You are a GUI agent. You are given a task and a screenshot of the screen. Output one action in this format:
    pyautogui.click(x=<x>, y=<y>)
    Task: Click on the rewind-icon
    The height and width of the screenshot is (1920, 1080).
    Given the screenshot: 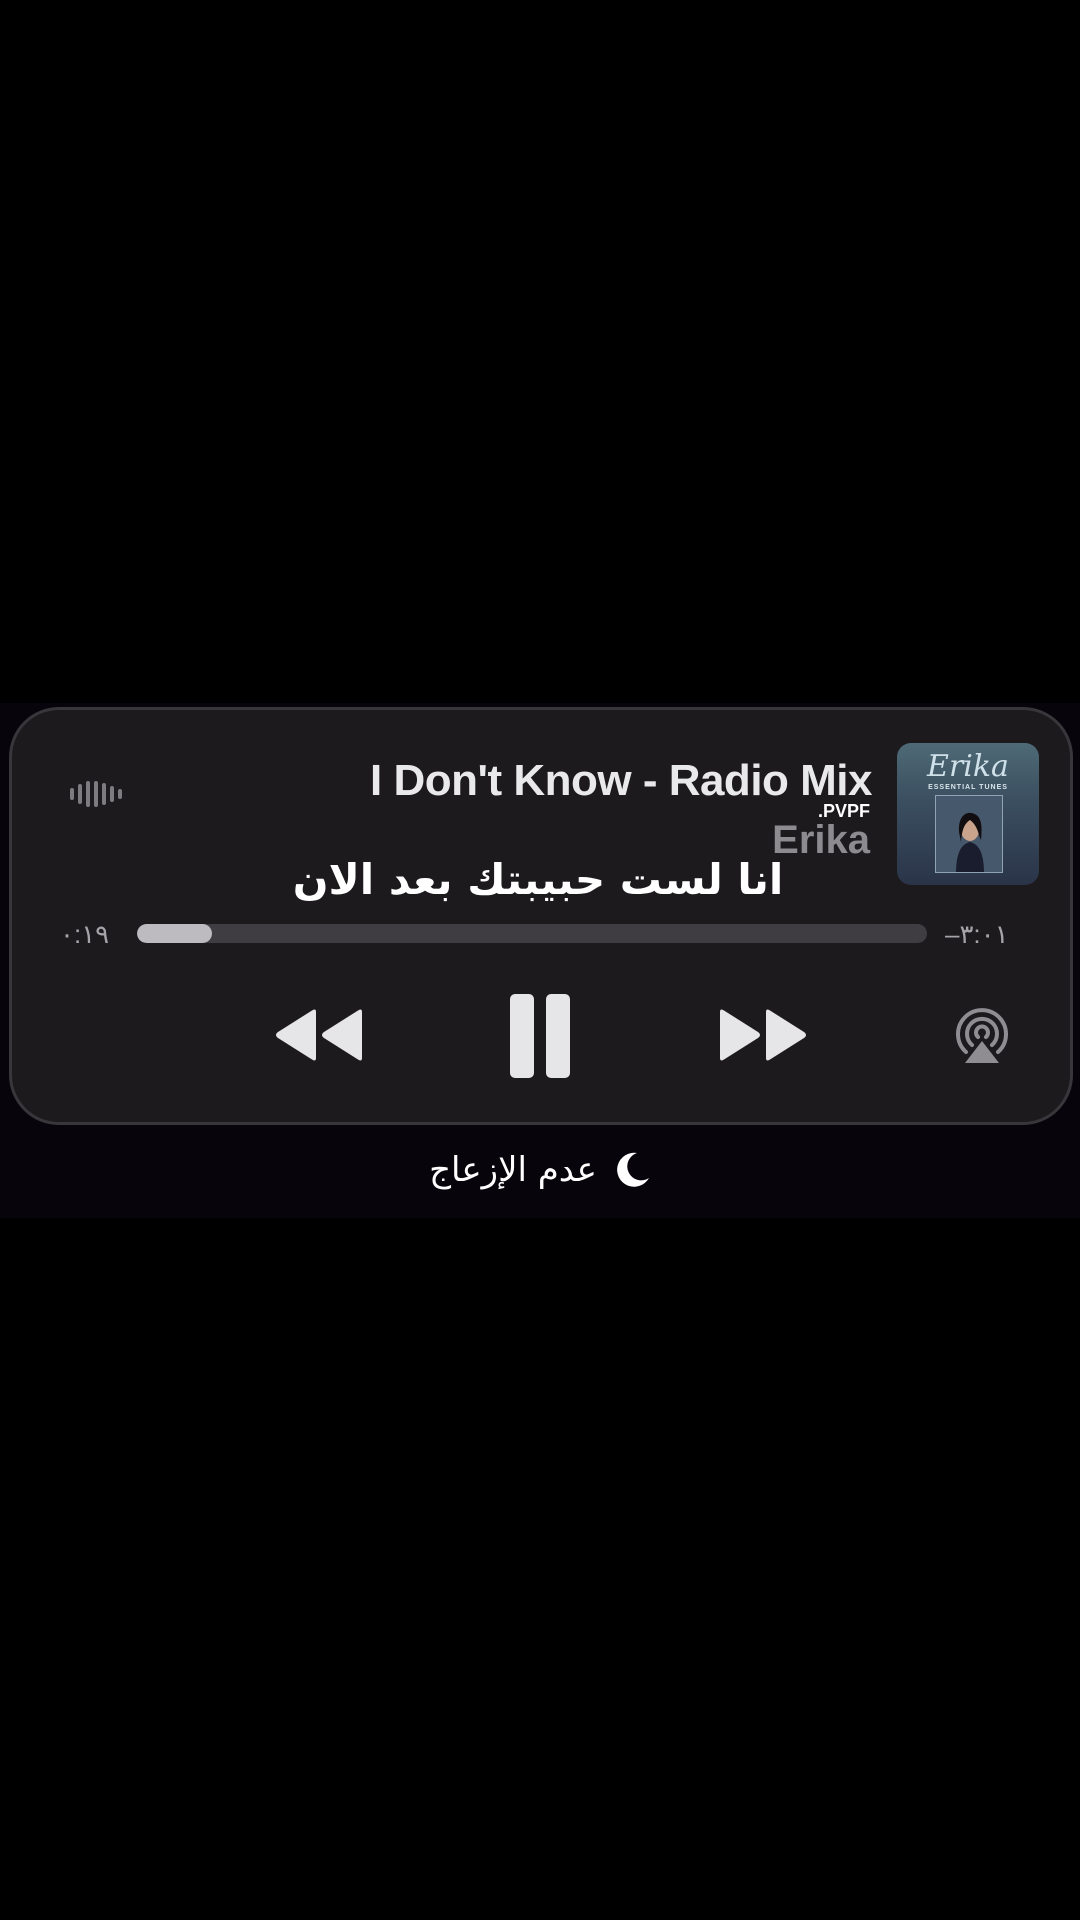 What is the action you would take?
    pyautogui.click(x=318, y=1035)
    